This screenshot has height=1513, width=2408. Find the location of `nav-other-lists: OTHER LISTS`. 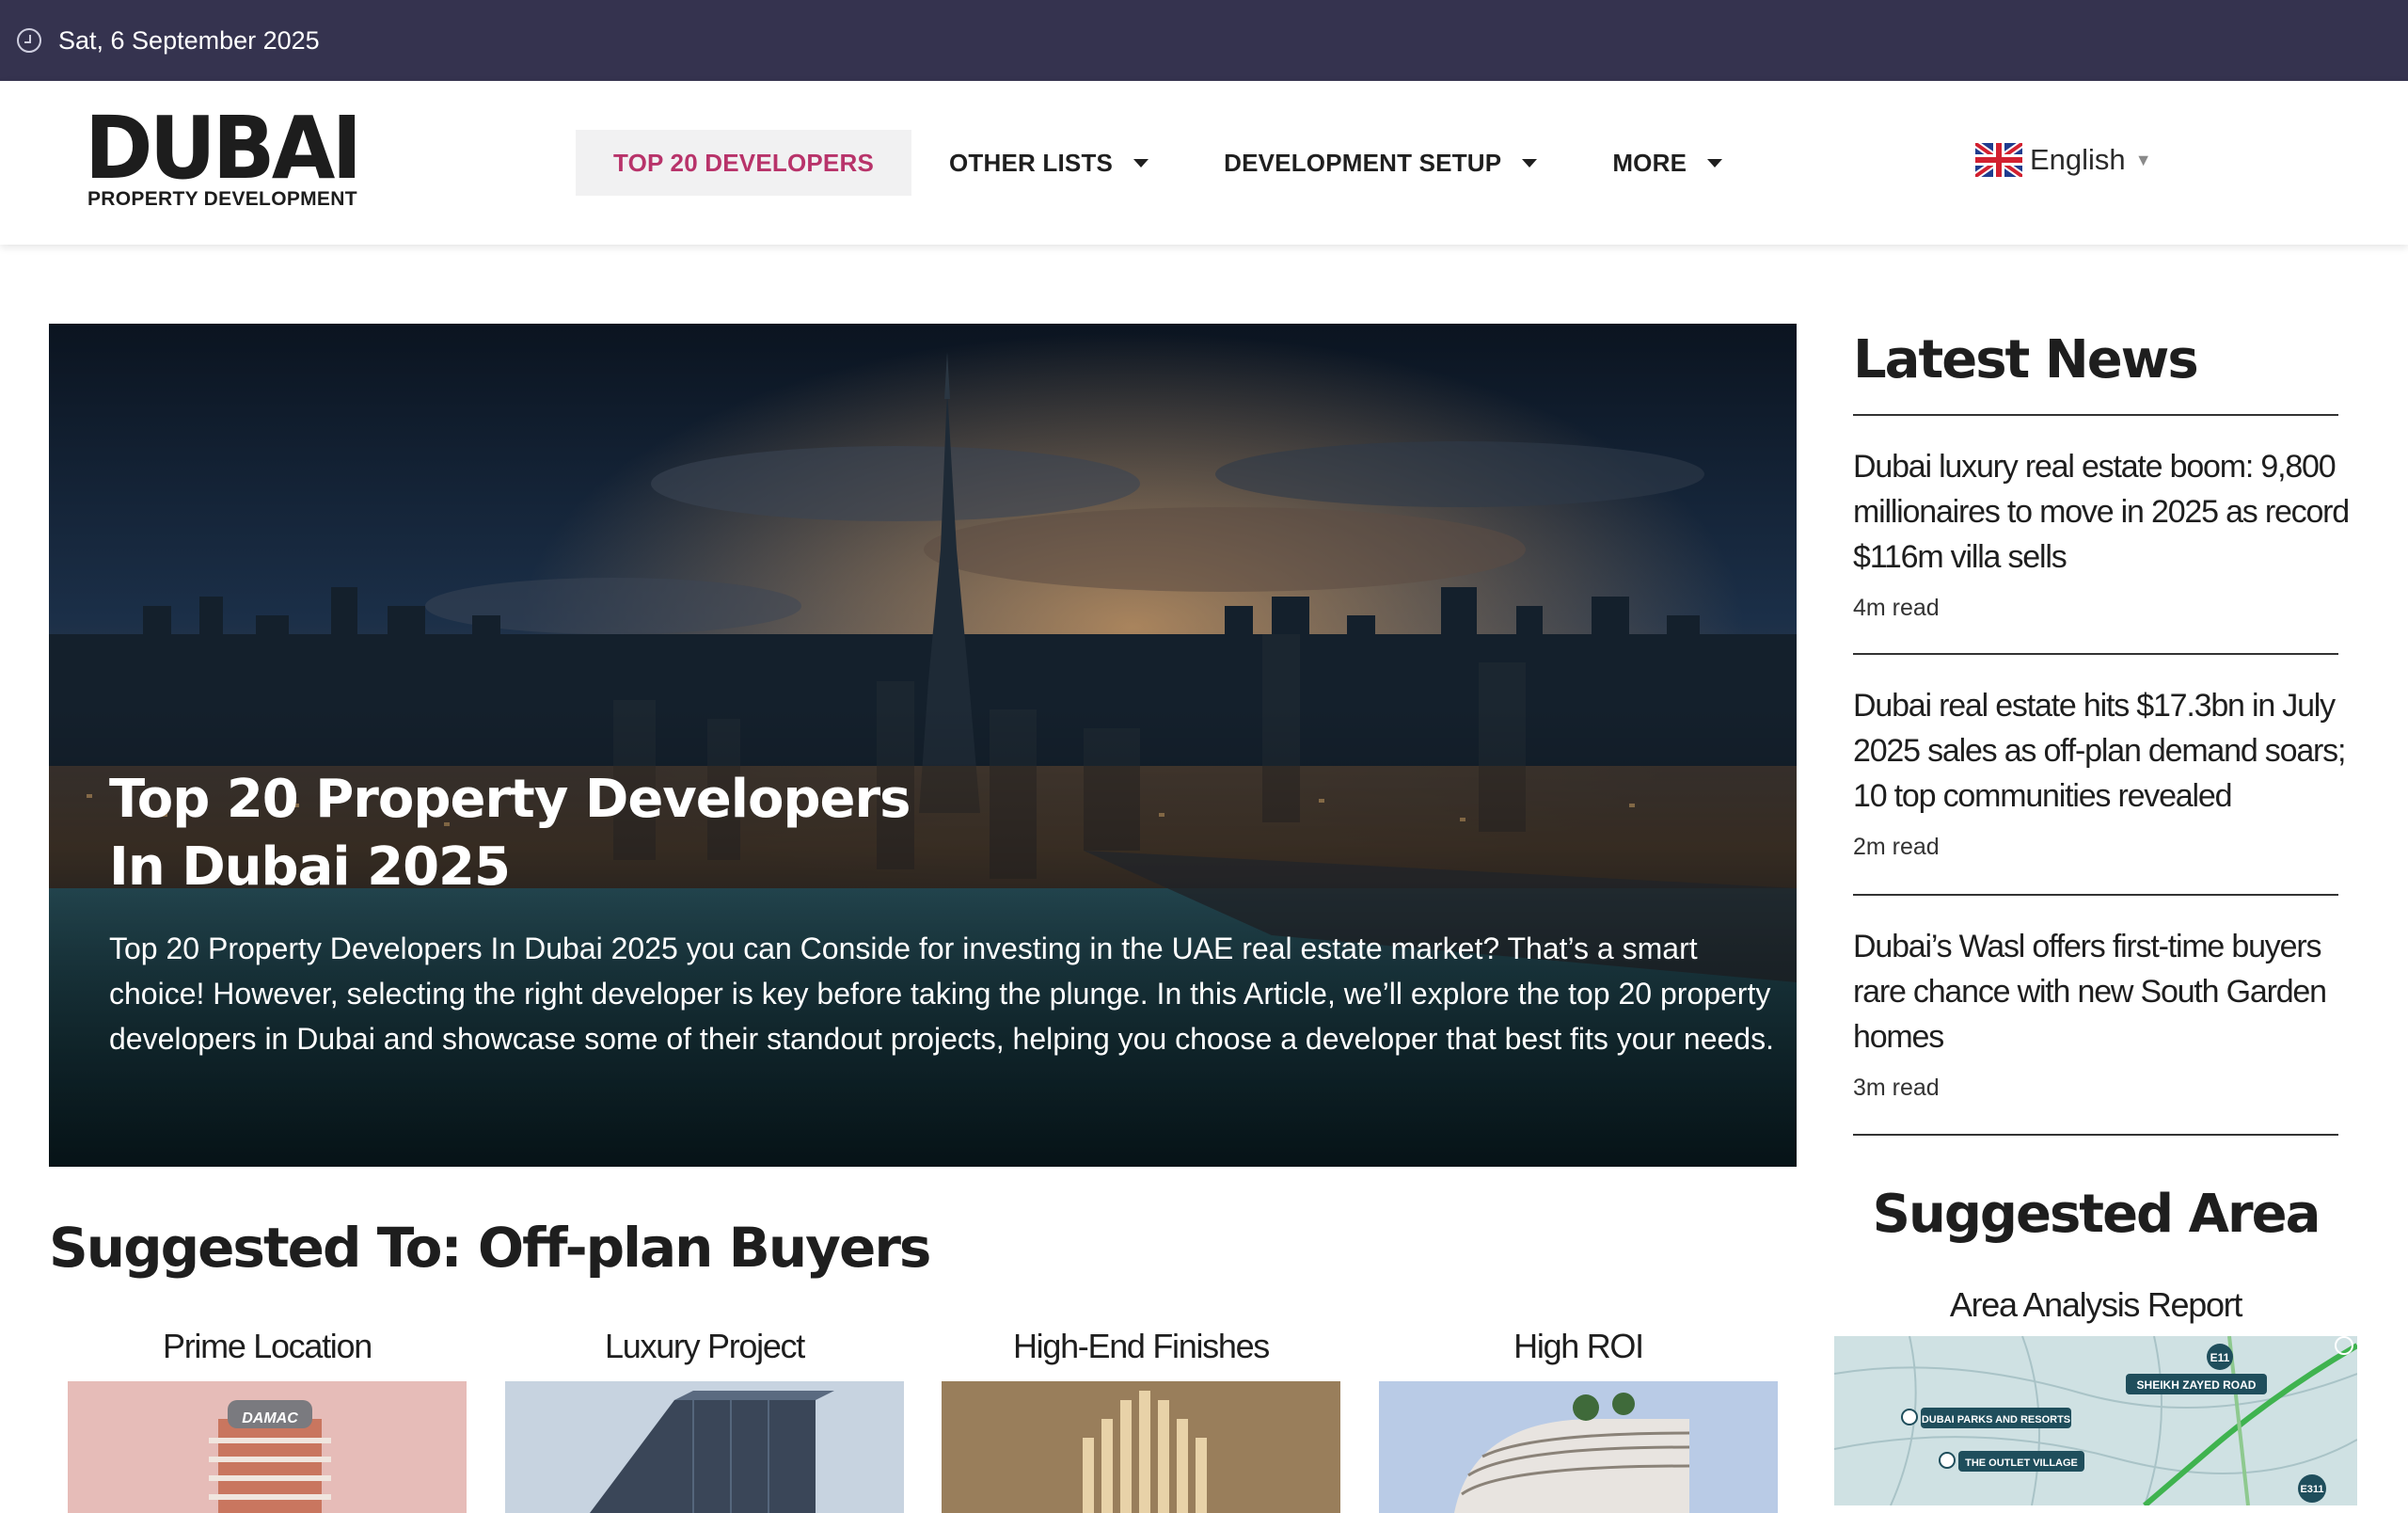

nav-other-lists: OTHER LISTS is located at coordinates (1049, 163).